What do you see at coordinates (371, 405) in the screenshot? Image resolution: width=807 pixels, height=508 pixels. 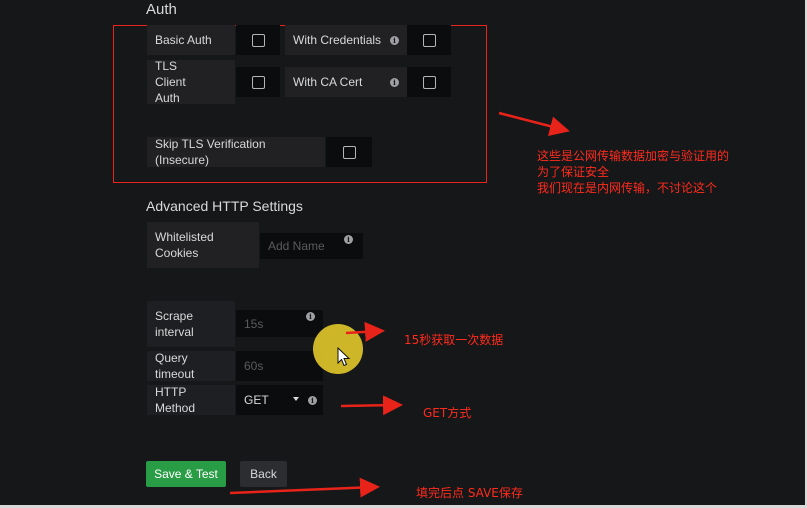 I see `arrow-method-note` at bounding box center [371, 405].